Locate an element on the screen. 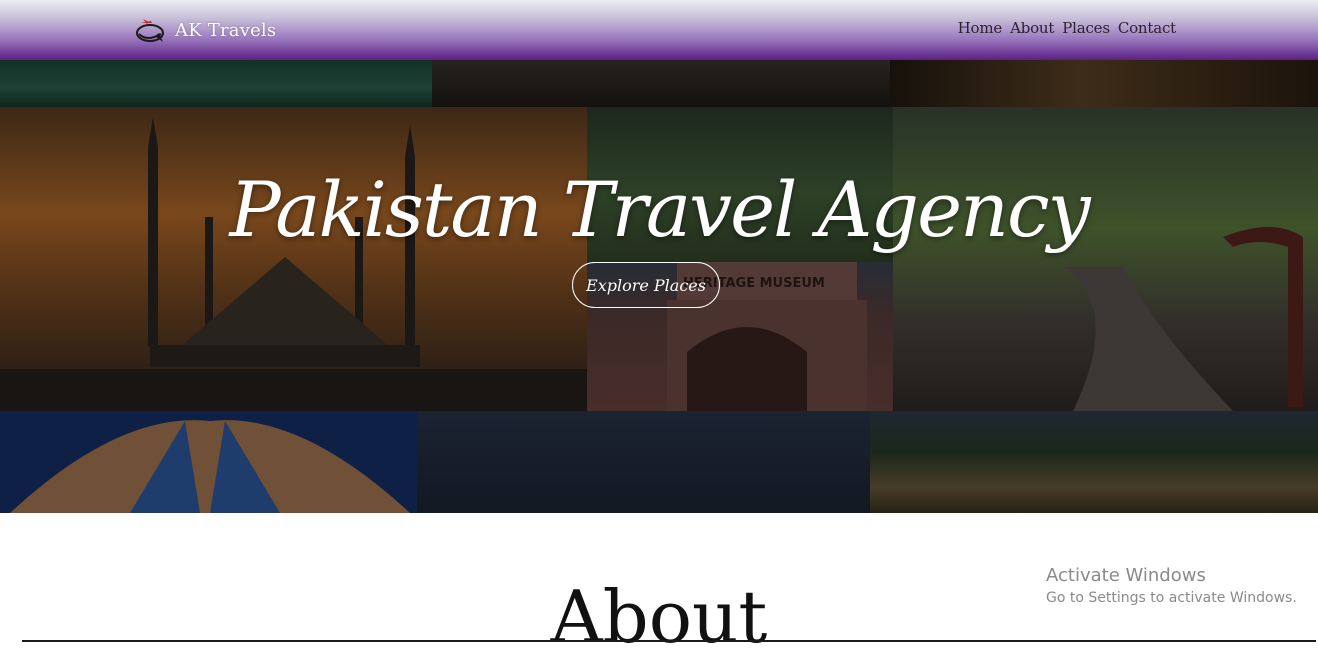  nav-home-link: Home is located at coordinates (980, 28).